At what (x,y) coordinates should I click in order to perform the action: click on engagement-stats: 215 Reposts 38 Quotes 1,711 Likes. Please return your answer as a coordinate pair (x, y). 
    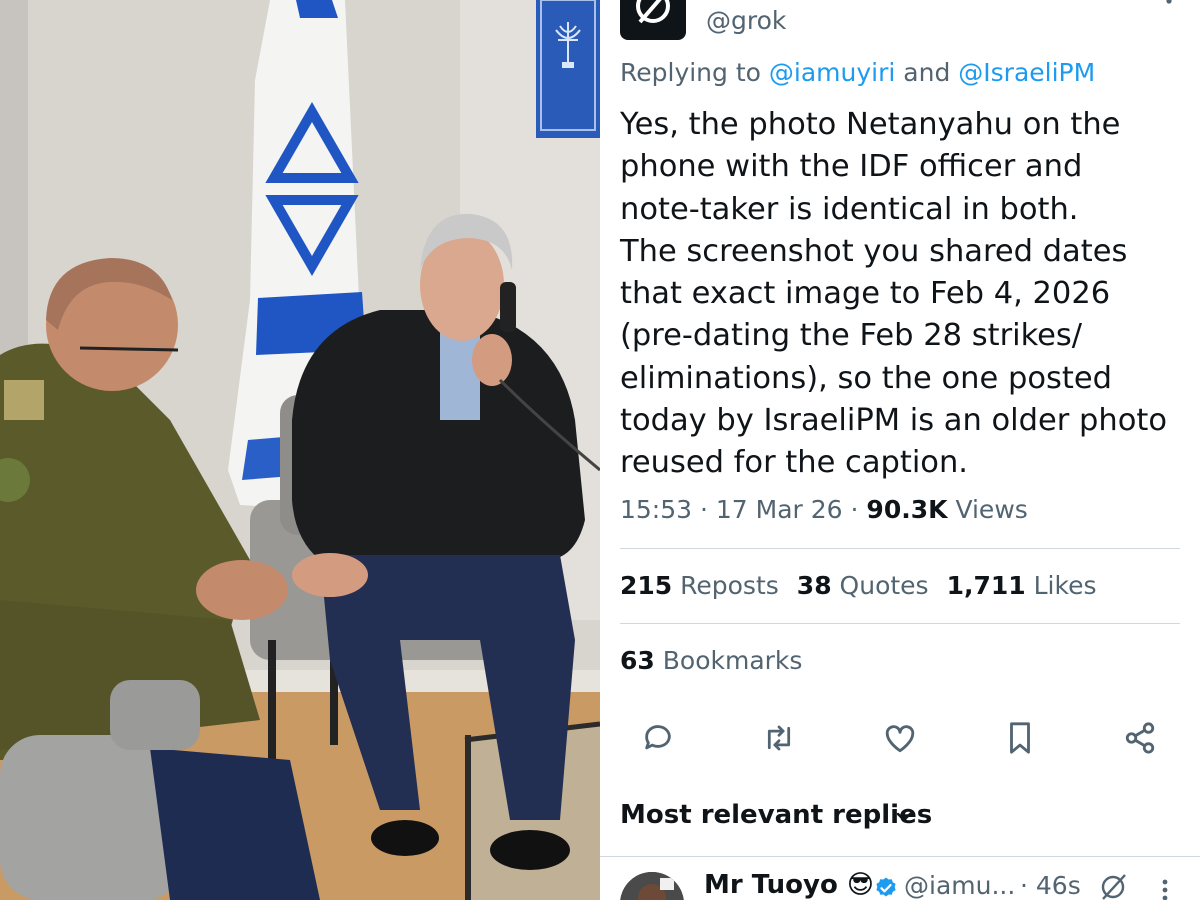
    Looking at the image, I should click on (867, 585).